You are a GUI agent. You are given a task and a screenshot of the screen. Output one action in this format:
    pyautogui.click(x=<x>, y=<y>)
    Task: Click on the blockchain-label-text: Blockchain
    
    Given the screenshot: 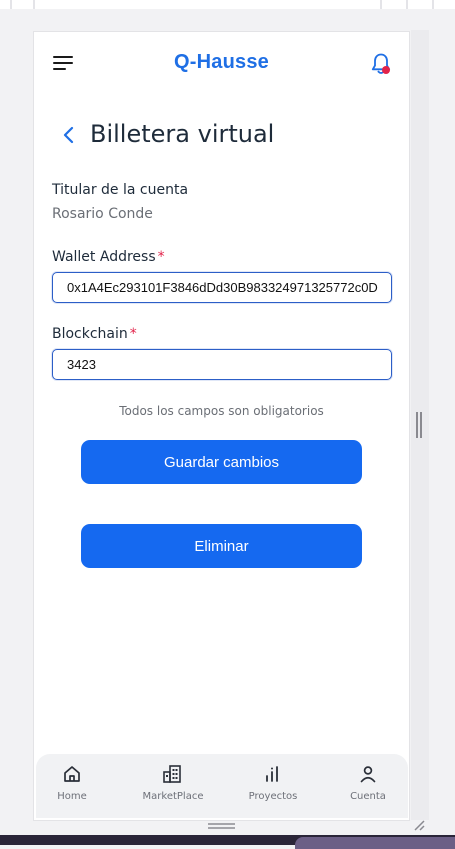 What is the action you would take?
    pyautogui.click(x=90, y=334)
    